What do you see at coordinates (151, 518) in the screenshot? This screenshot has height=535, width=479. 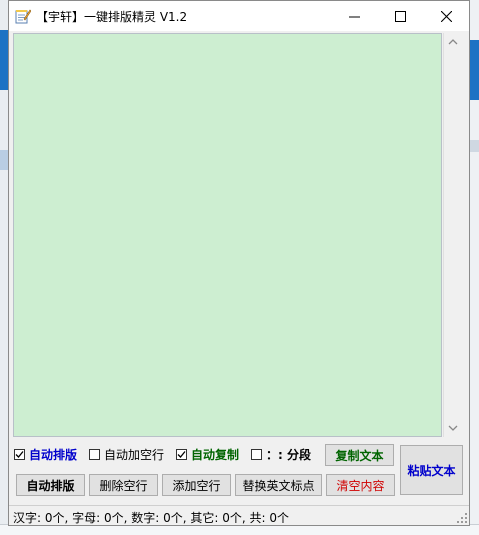 I see `character-count-status: 汉字: 0个, 字母: 0个, 数字: 0个, 其它: 0个, 共: 0个` at bounding box center [151, 518].